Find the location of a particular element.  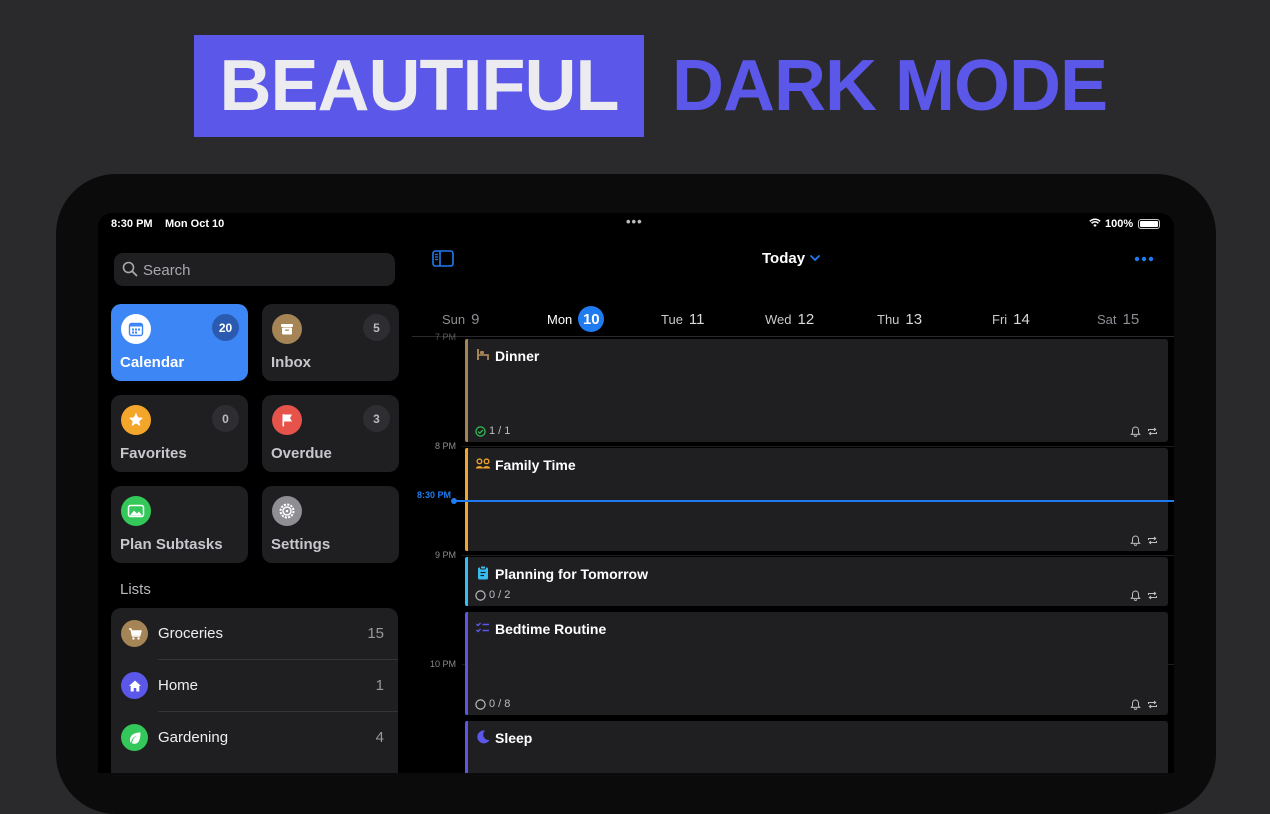

search-input: Search is located at coordinates (254, 269).